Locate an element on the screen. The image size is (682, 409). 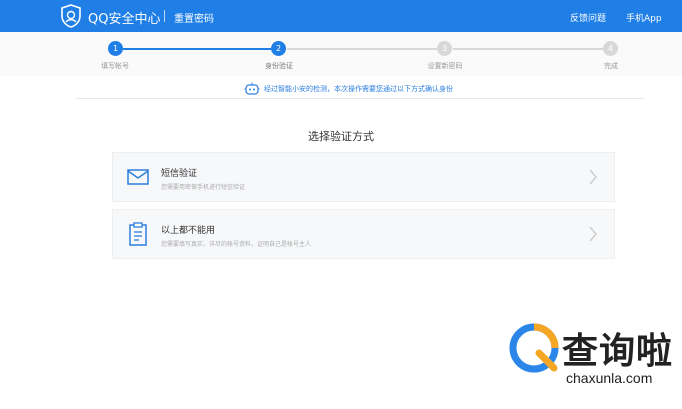
header-divider is located at coordinates (164, 16).